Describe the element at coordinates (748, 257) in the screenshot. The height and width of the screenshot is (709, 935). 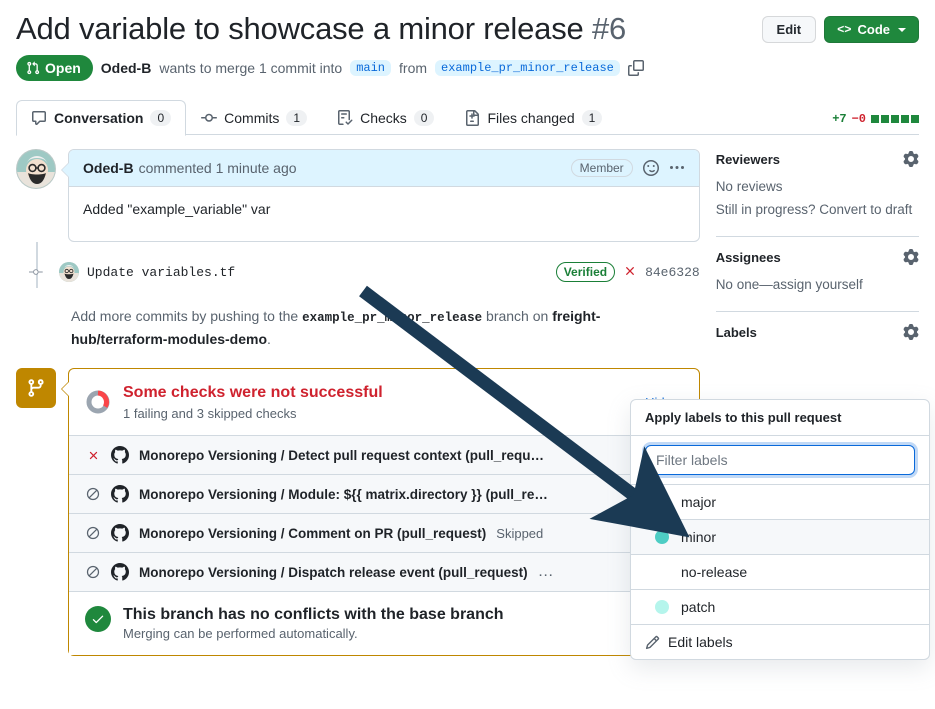
I see `assignees-title: Assignees` at that location.